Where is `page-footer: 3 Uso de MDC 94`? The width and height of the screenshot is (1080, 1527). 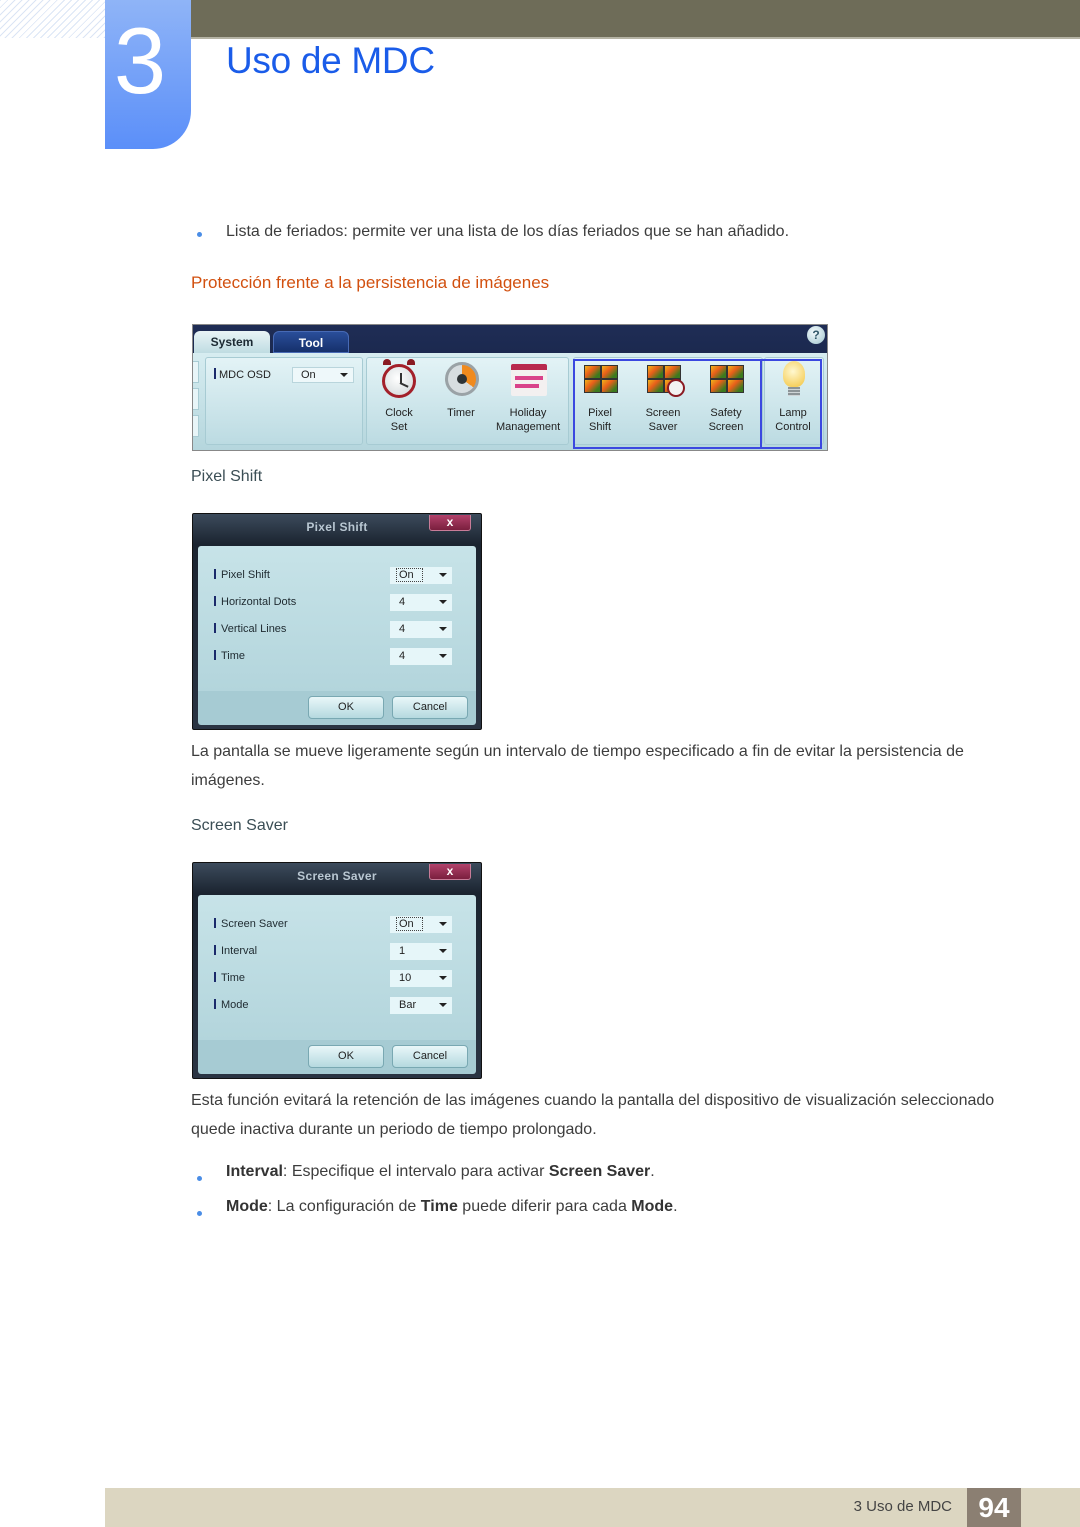 page-footer: 3 Uso de MDC 94 is located at coordinates (592, 1507).